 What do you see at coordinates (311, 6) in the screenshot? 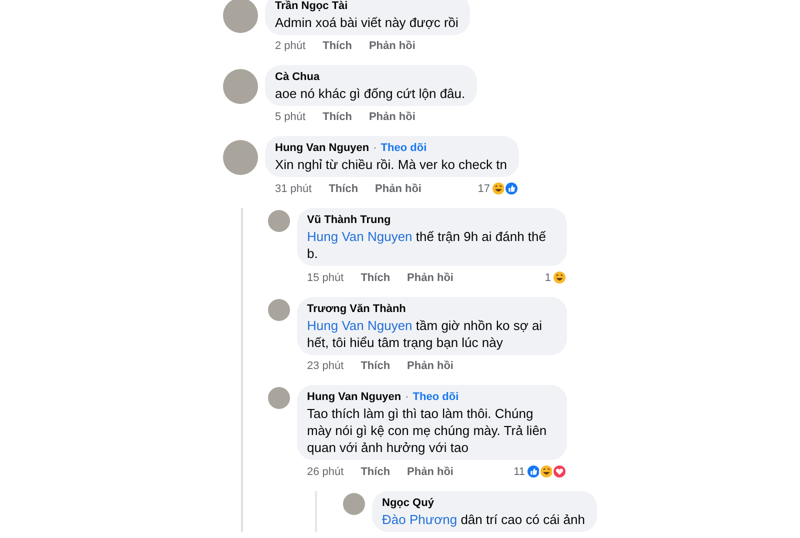
I see `commenter-name: Trần Ngọc Tài` at bounding box center [311, 6].